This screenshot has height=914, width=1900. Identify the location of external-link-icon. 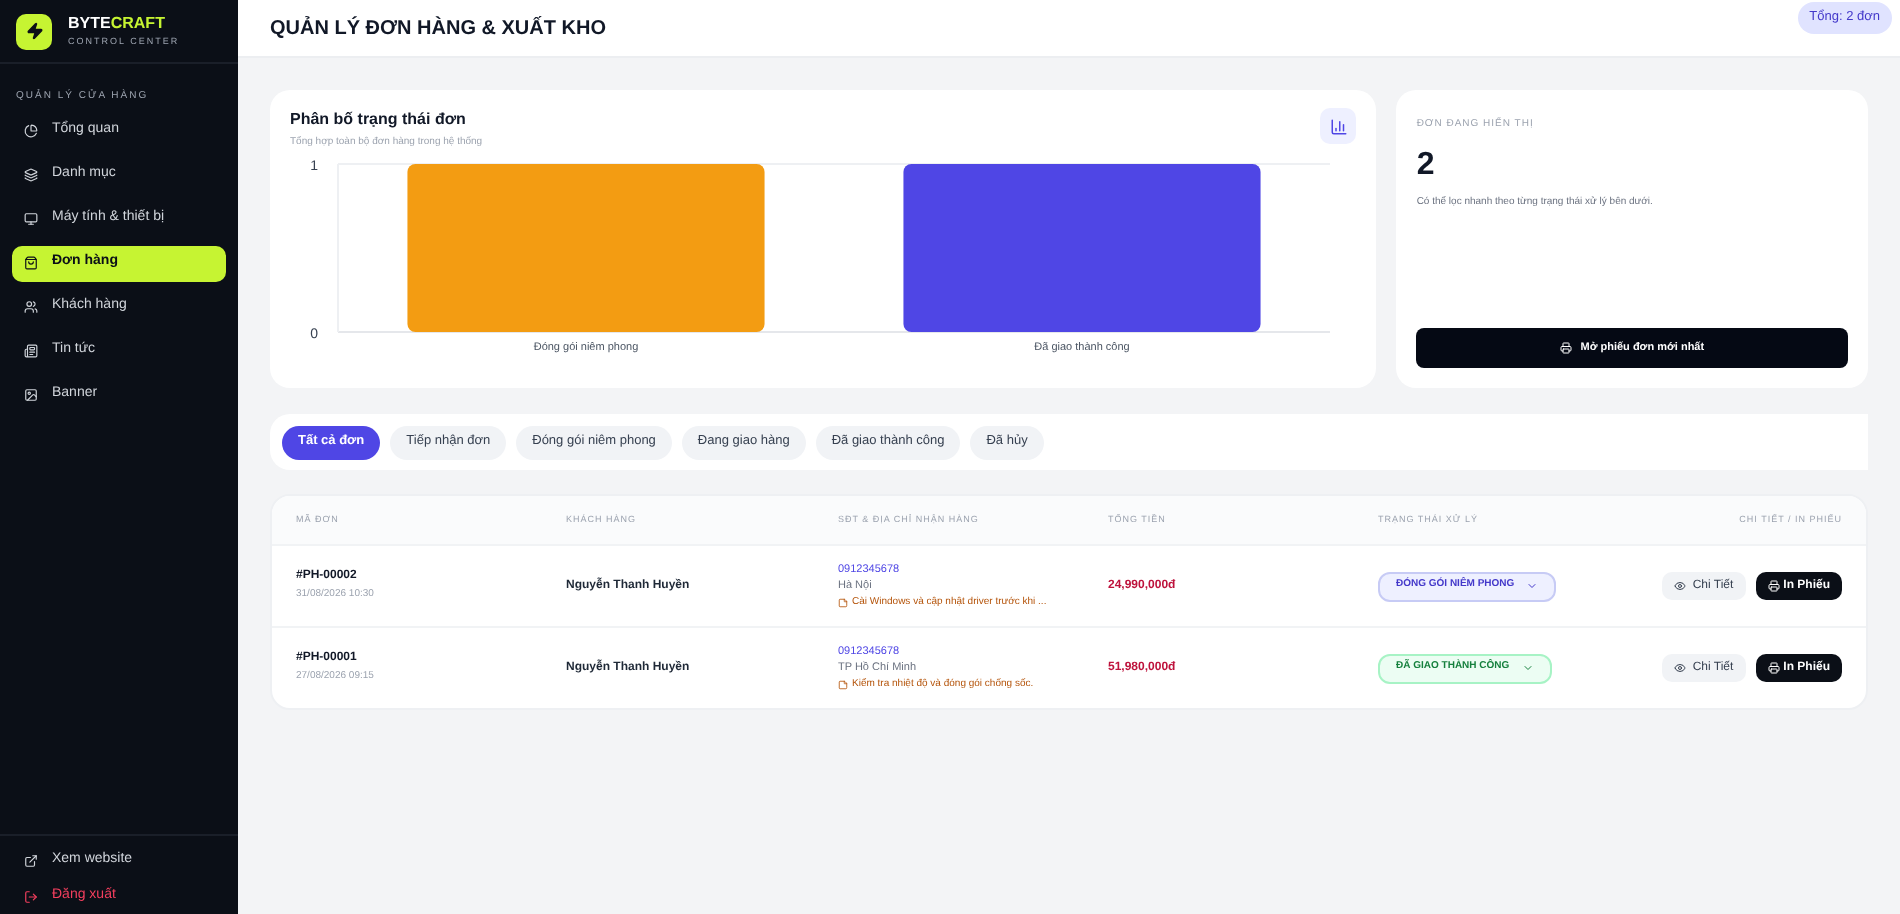
(31, 860).